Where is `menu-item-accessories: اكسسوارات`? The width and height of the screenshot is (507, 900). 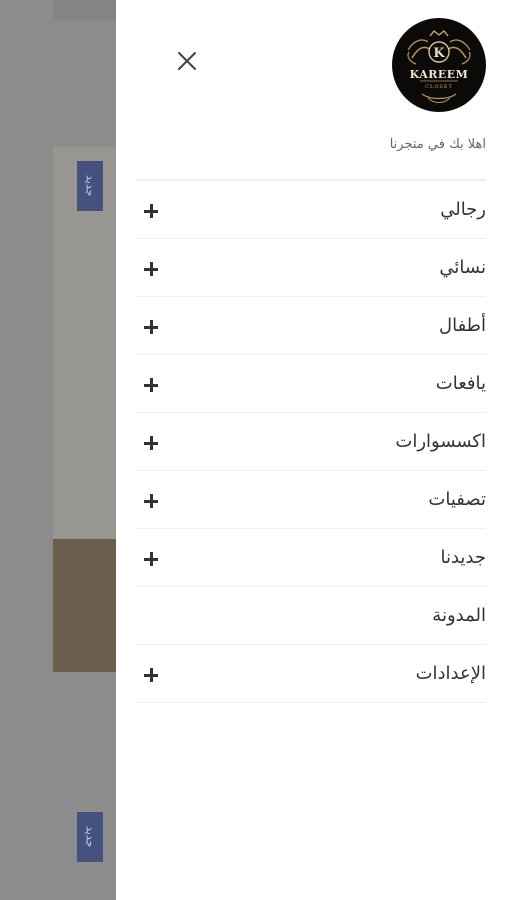 menu-item-accessories: اكسسوارات is located at coordinates (311, 442).